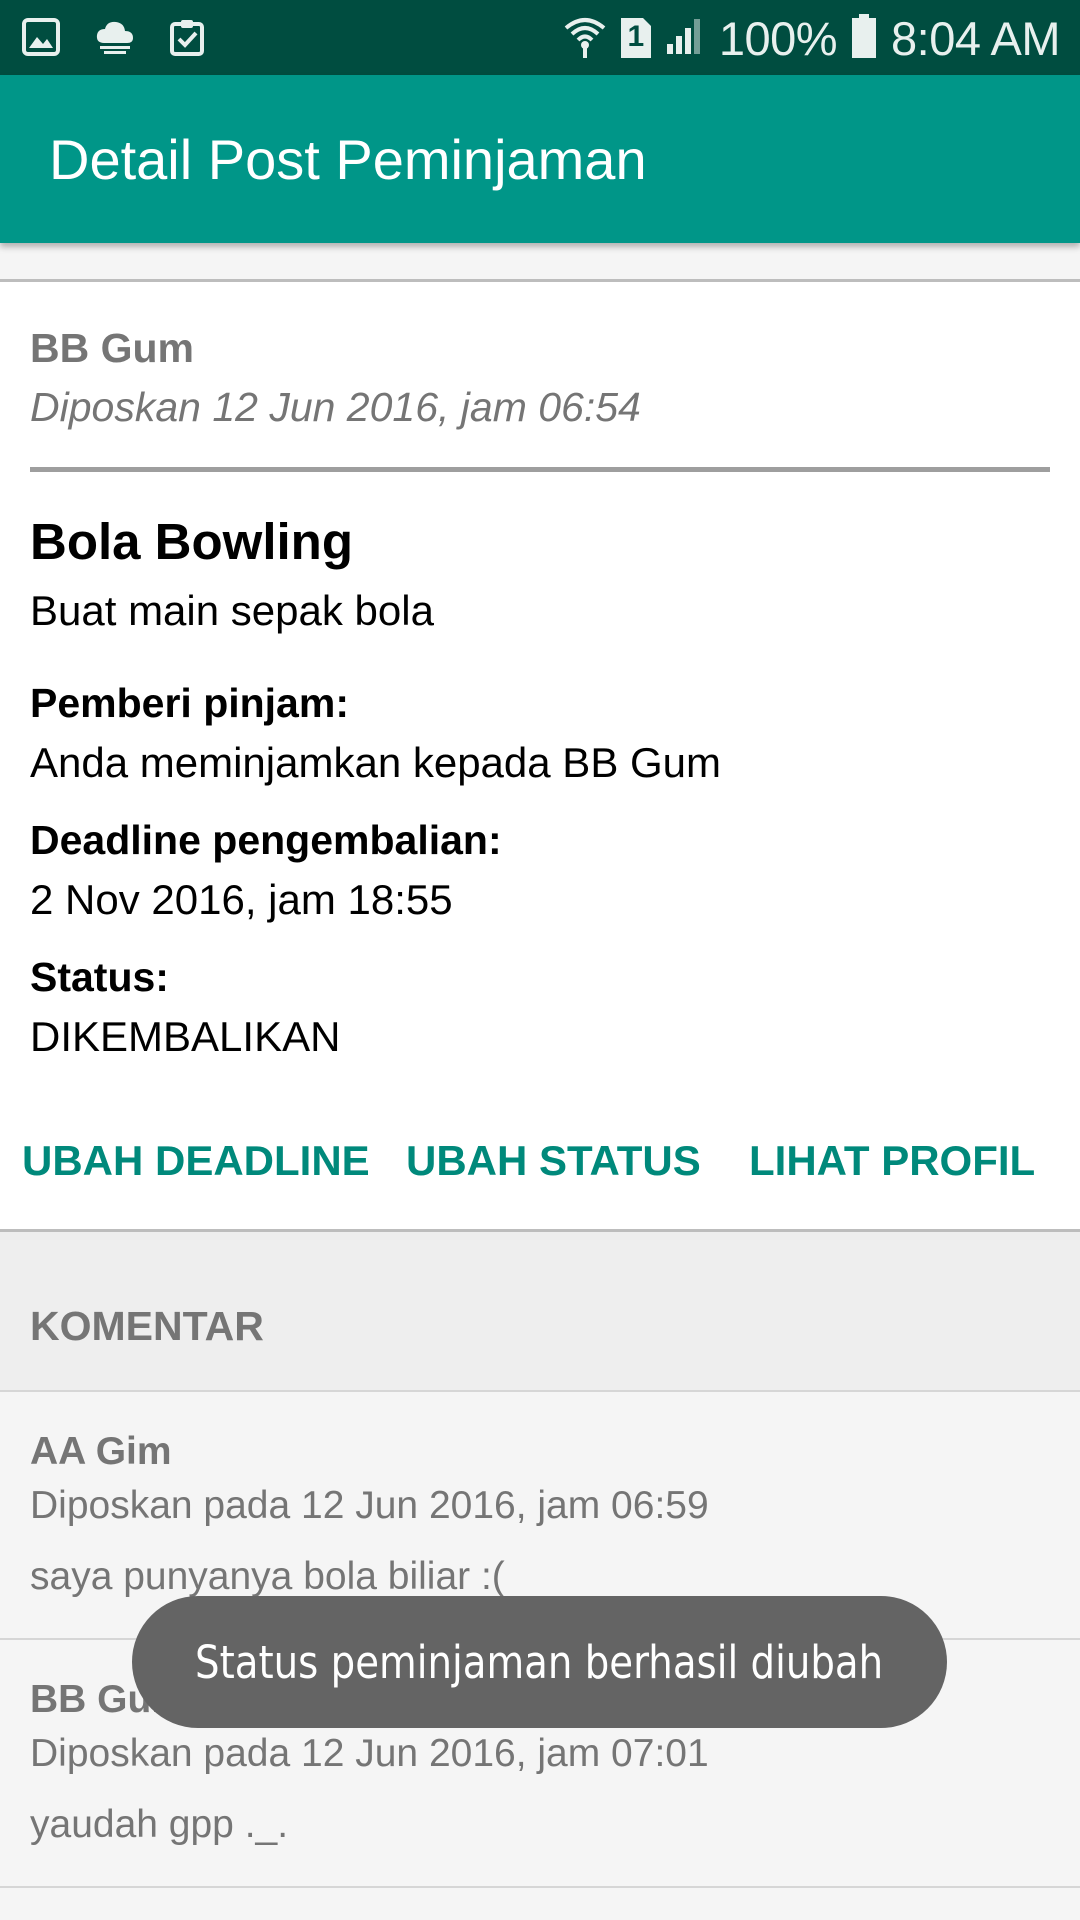 This screenshot has height=1920, width=1080. I want to click on battery-icon, so click(864, 38).